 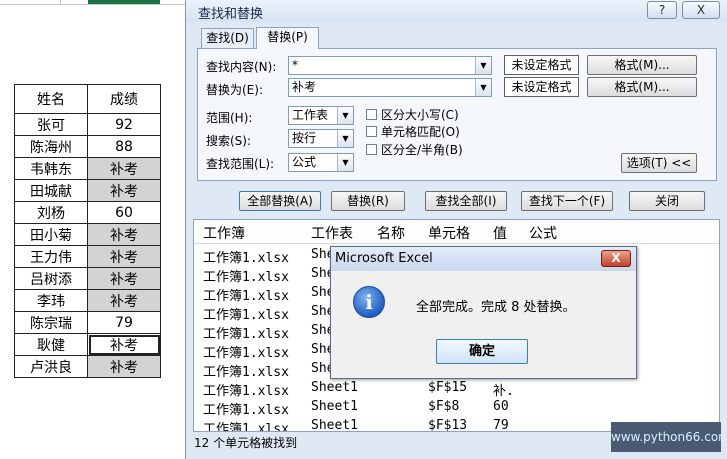 What do you see at coordinates (414, 149) in the screenshot?
I see `match-byte-width-checkbox: 区分全/半角(B)` at bounding box center [414, 149].